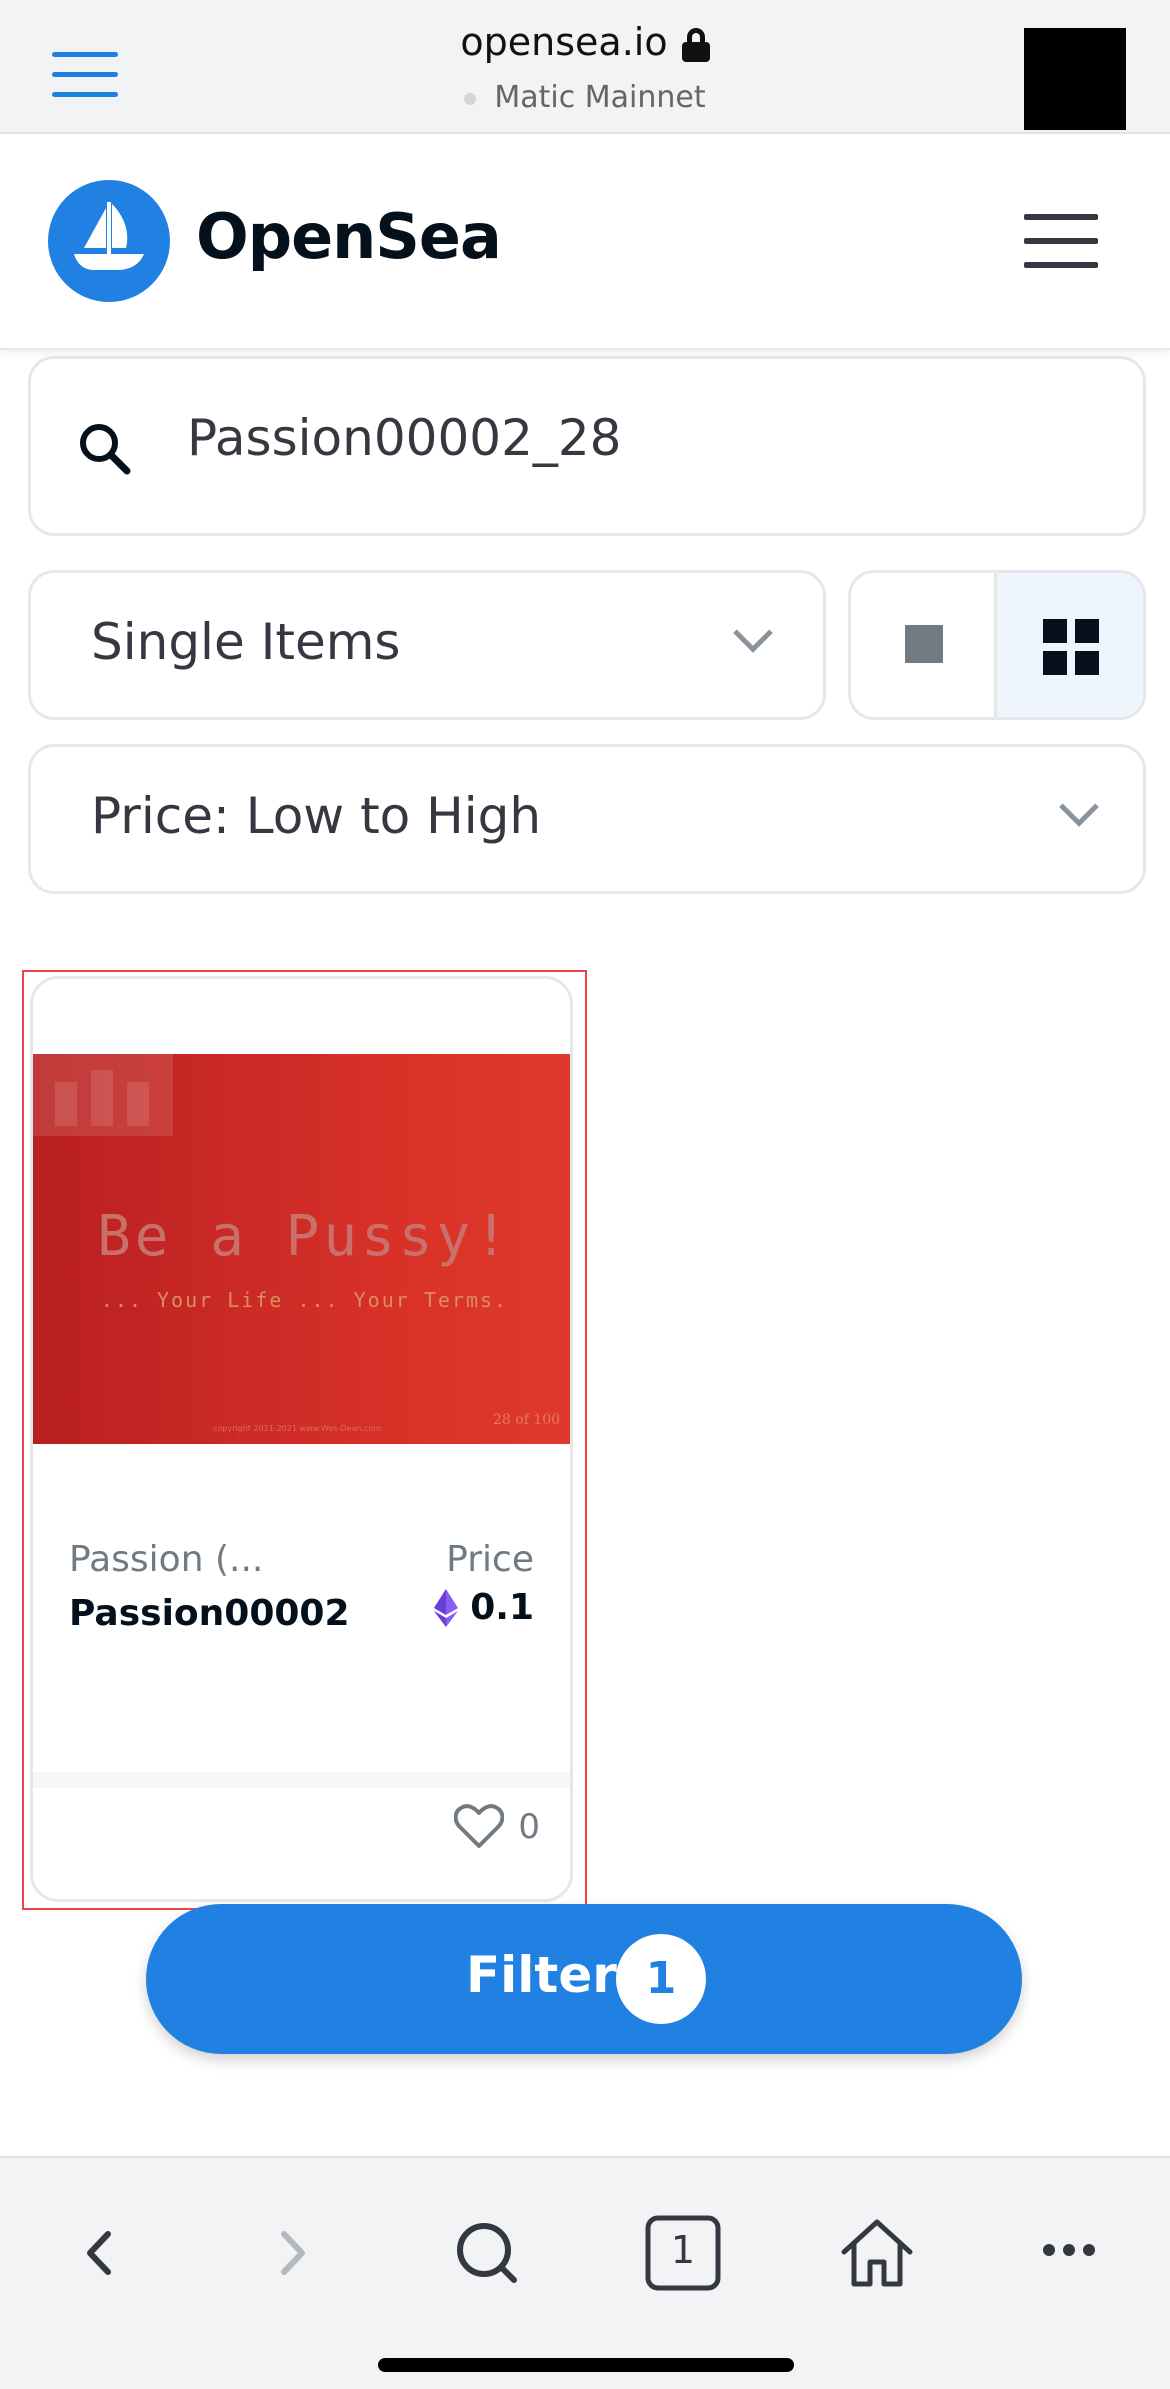  Describe the element at coordinates (502, 1607) in the screenshot. I see `price-amount: 0.1` at that location.